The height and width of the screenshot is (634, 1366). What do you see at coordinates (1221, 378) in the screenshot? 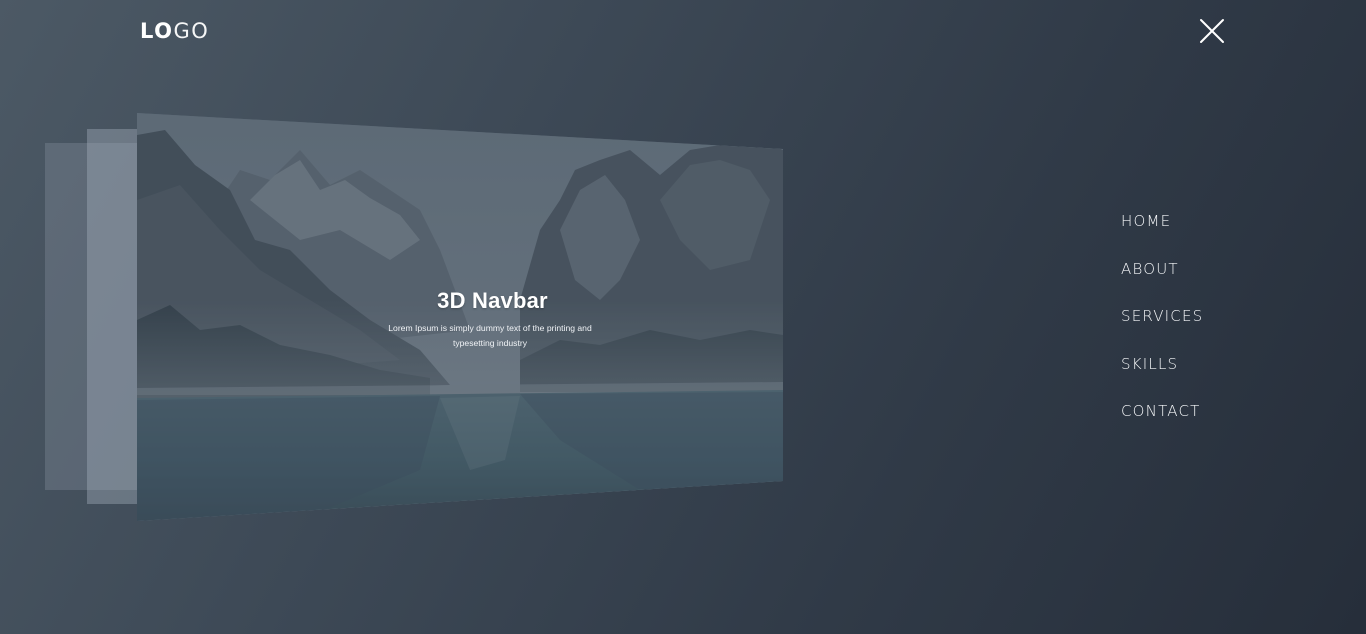
I see `nav-item-skills: SKILLS` at bounding box center [1221, 378].